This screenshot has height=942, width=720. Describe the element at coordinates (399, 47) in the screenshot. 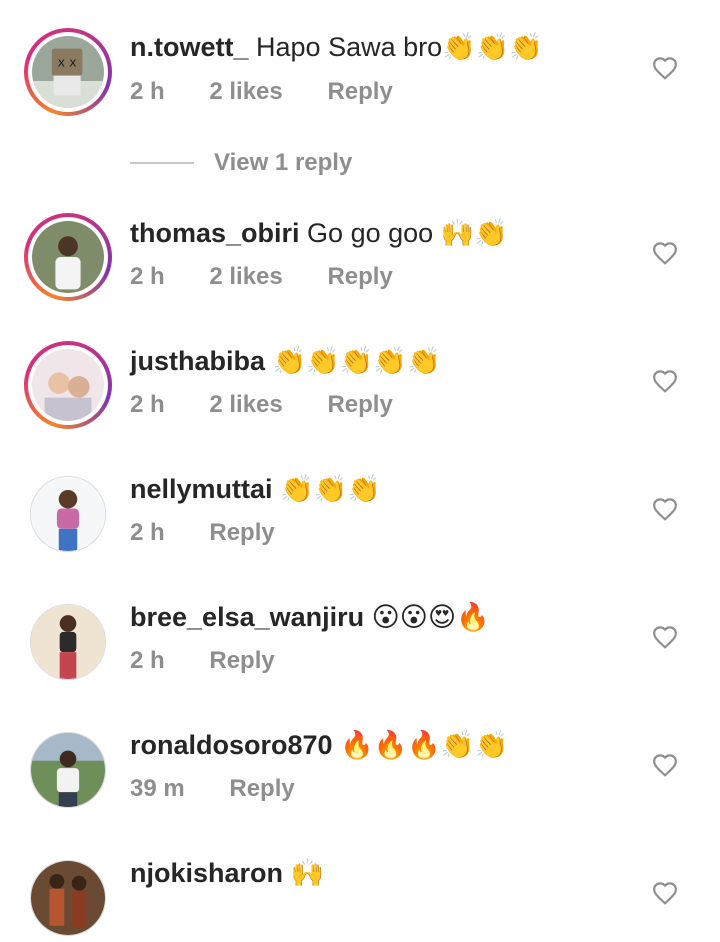

I see `comment-text: Hapo Sawa bro👏👏👏` at that location.